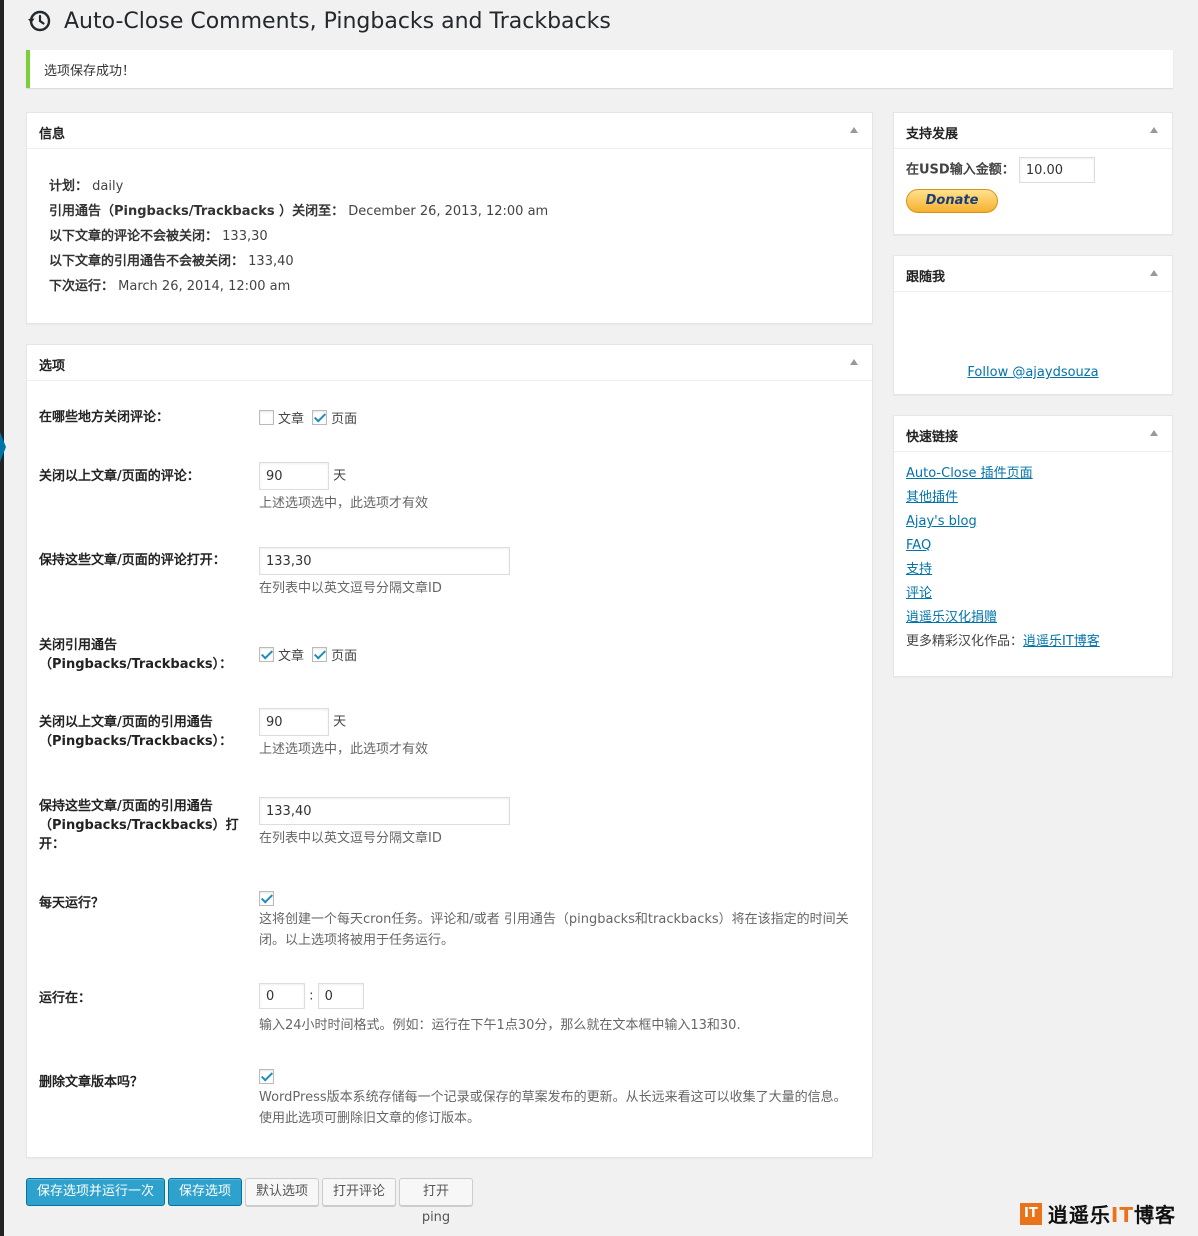 The height and width of the screenshot is (1236, 1198). Describe the element at coordinates (436, 1201) in the screenshot. I see `open-pings-button: 打开ping` at that location.